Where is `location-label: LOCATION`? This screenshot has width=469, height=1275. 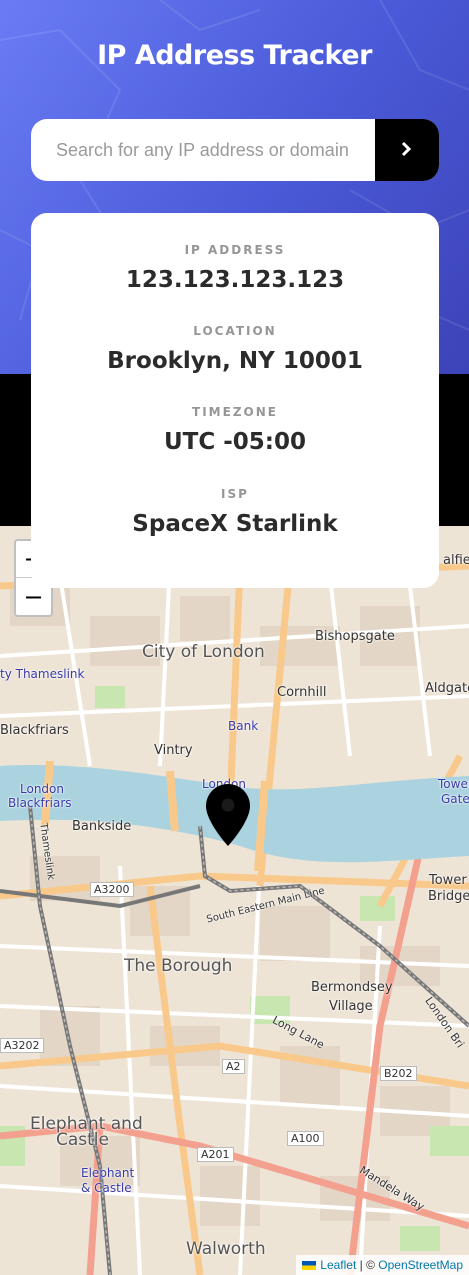
location-label: LOCATION is located at coordinates (235, 331).